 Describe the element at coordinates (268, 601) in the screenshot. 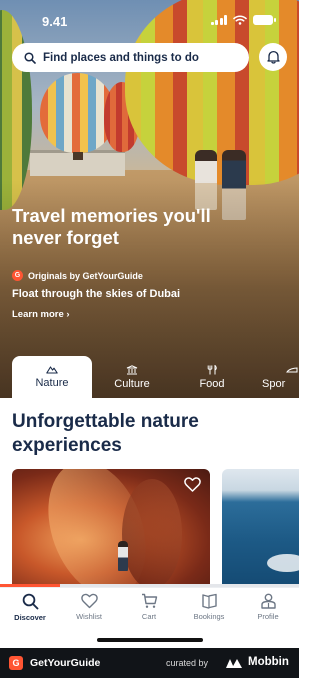

I see `profile-icon` at that location.